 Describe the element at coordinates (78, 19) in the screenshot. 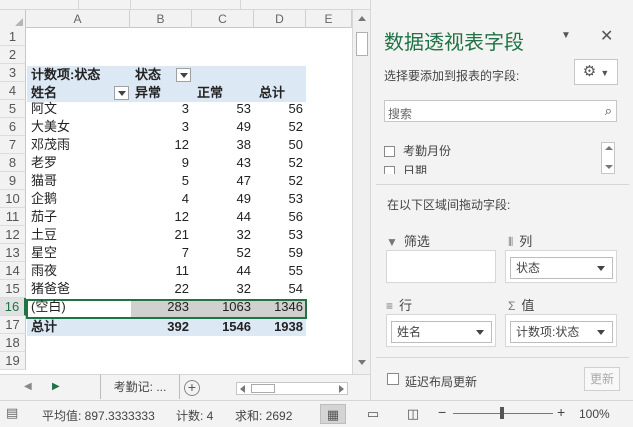

I see `column-header-a: A` at that location.